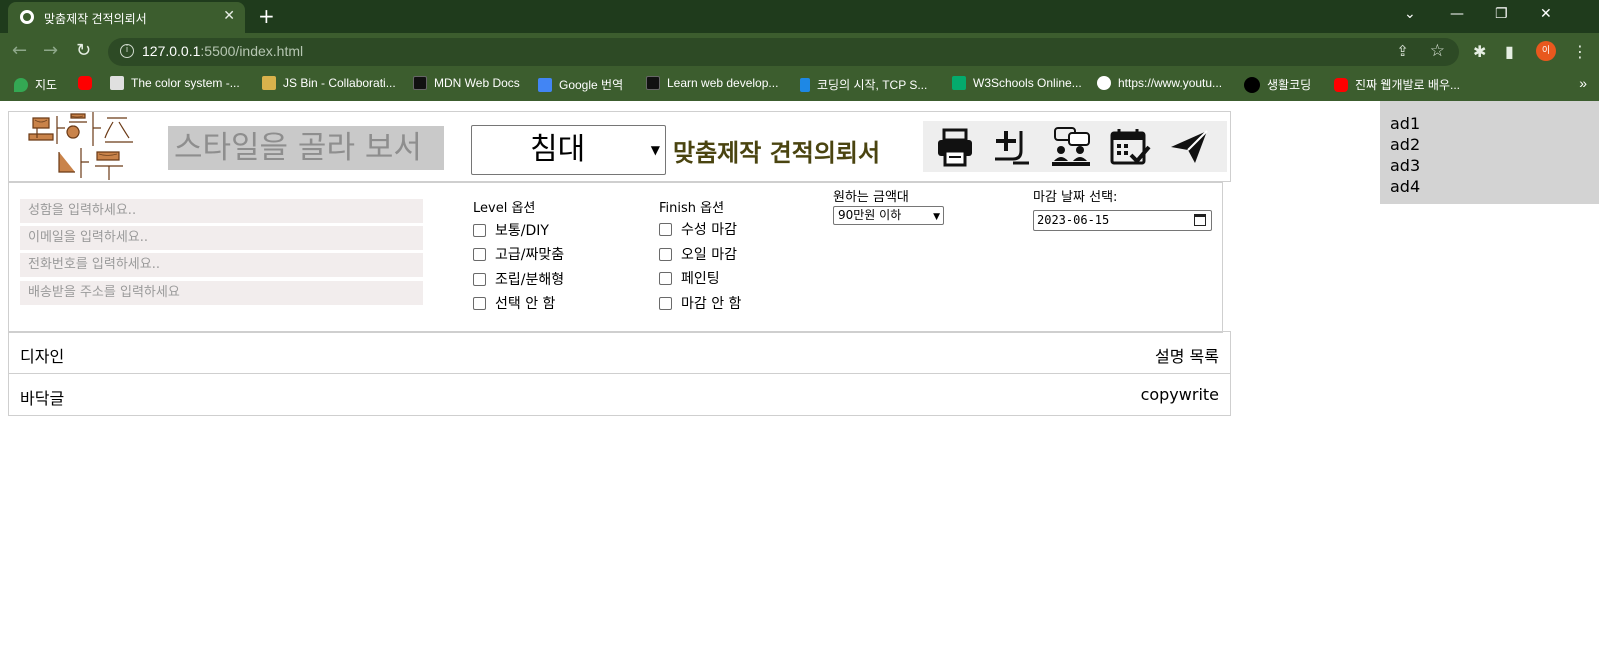  Describe the element at coordinates (306, 148) in the screenshot. I see `style-search-input: 스타일을 골라 보서` at that location.